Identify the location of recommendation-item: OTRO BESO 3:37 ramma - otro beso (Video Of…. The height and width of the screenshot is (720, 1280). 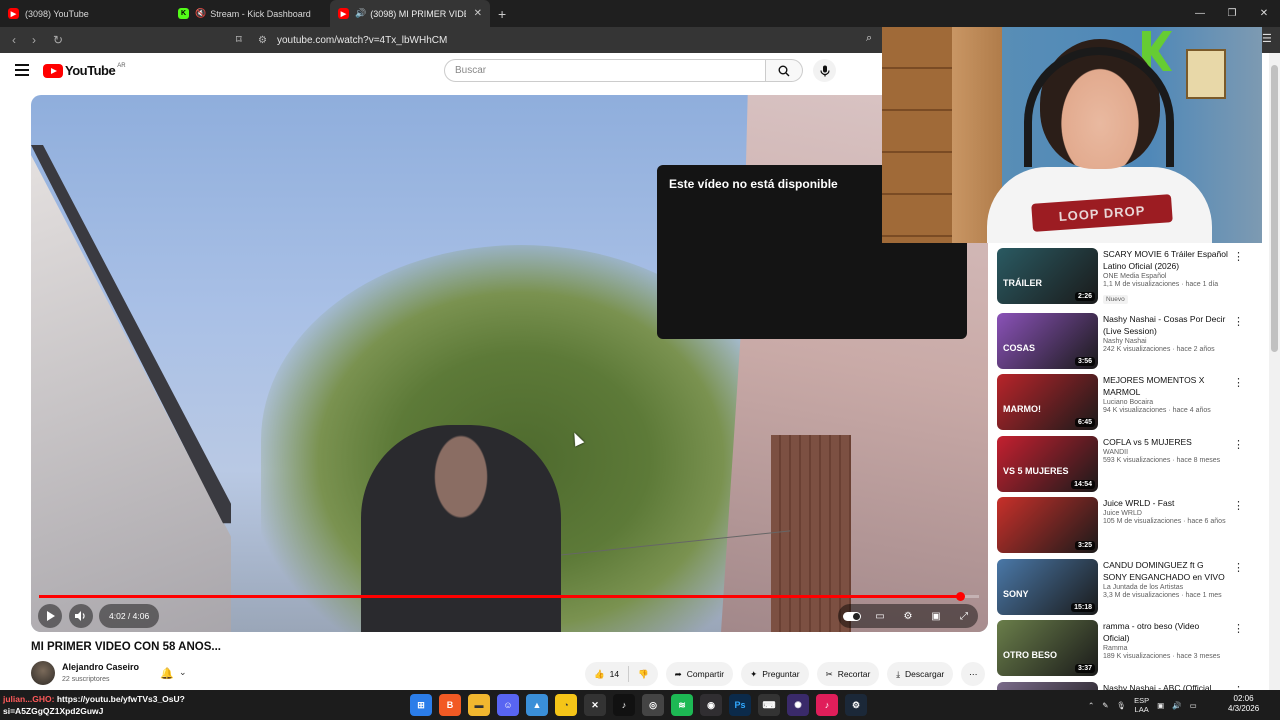
(1120, 648).